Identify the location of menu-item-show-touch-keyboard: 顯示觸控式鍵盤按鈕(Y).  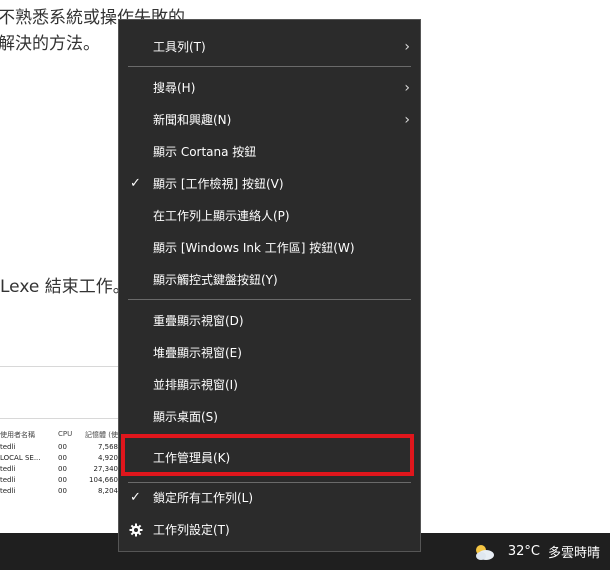
(269, 280).